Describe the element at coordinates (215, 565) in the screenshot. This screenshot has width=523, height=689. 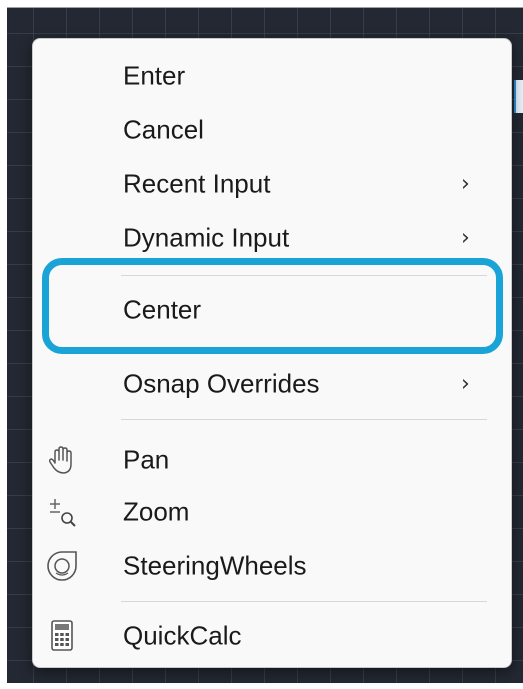
I see `menu-item-label: SteeringWheels` at that location.